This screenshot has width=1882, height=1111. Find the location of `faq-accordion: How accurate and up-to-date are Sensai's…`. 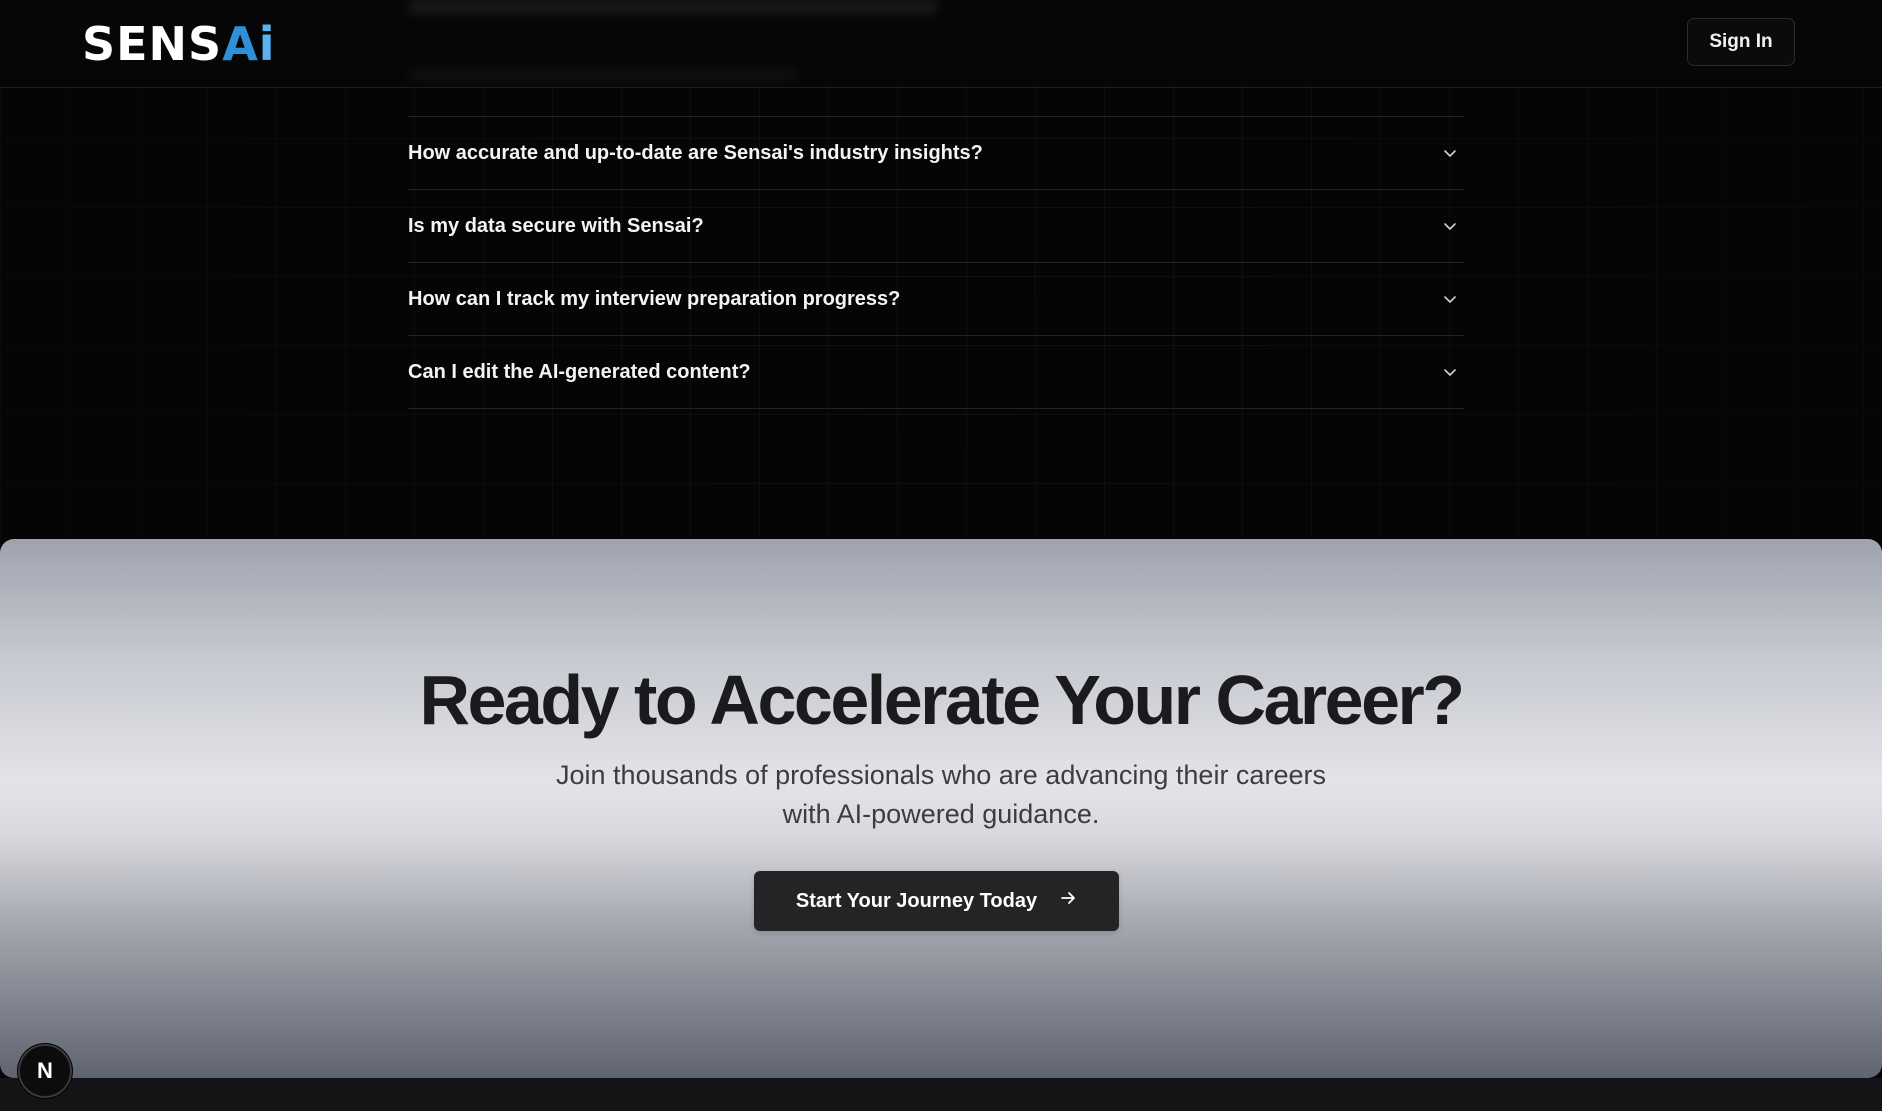

faq-accordion: How accurate and up-to-date are Sensai's… is located at coordinates (936, 262).